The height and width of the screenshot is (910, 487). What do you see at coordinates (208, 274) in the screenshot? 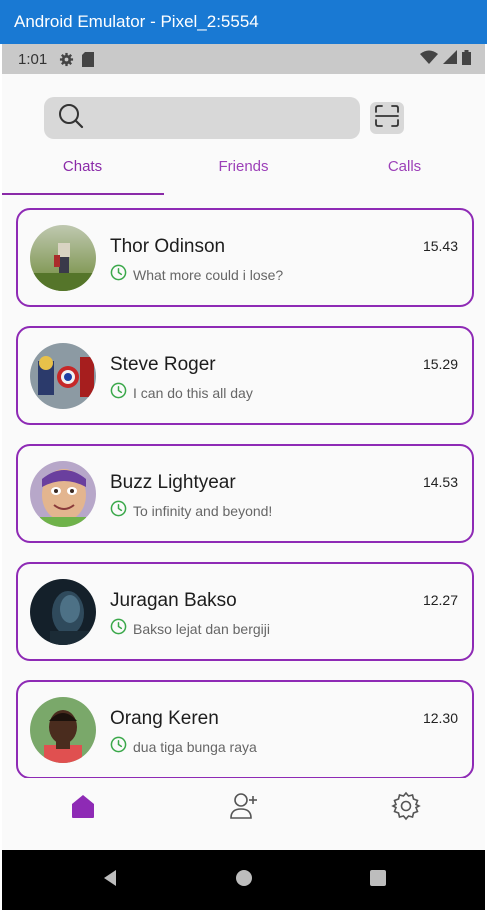
I see `last-message: What more could i lose?` at bounding box center [208, 274].